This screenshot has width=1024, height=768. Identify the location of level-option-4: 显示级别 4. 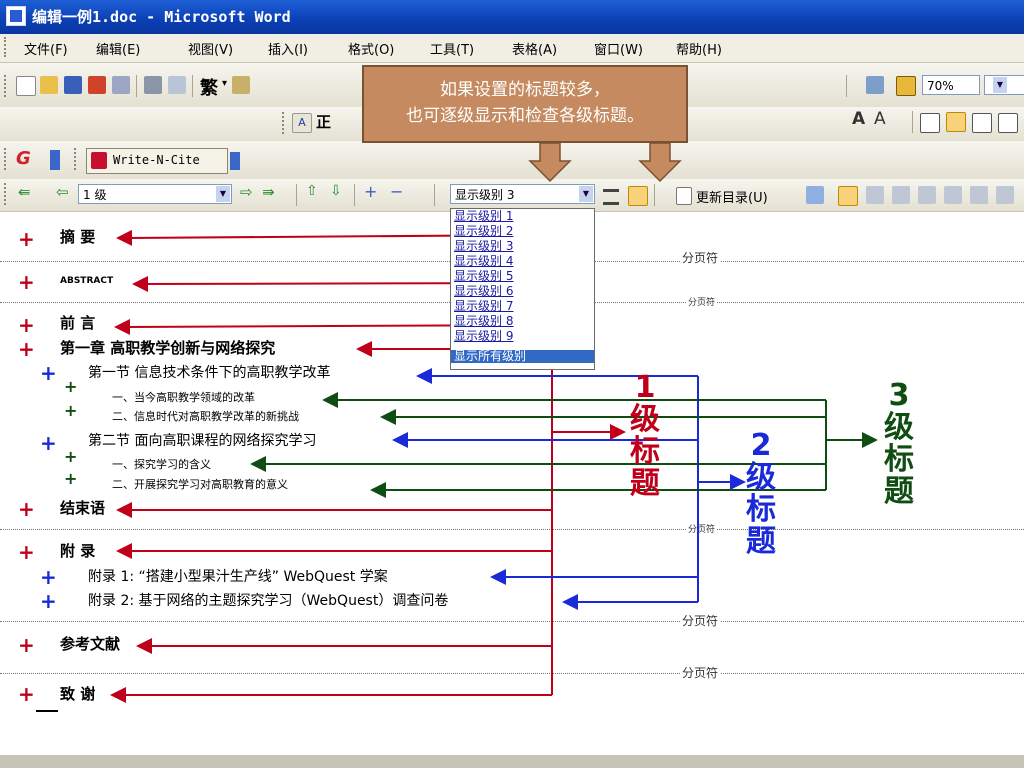
(483, 261).